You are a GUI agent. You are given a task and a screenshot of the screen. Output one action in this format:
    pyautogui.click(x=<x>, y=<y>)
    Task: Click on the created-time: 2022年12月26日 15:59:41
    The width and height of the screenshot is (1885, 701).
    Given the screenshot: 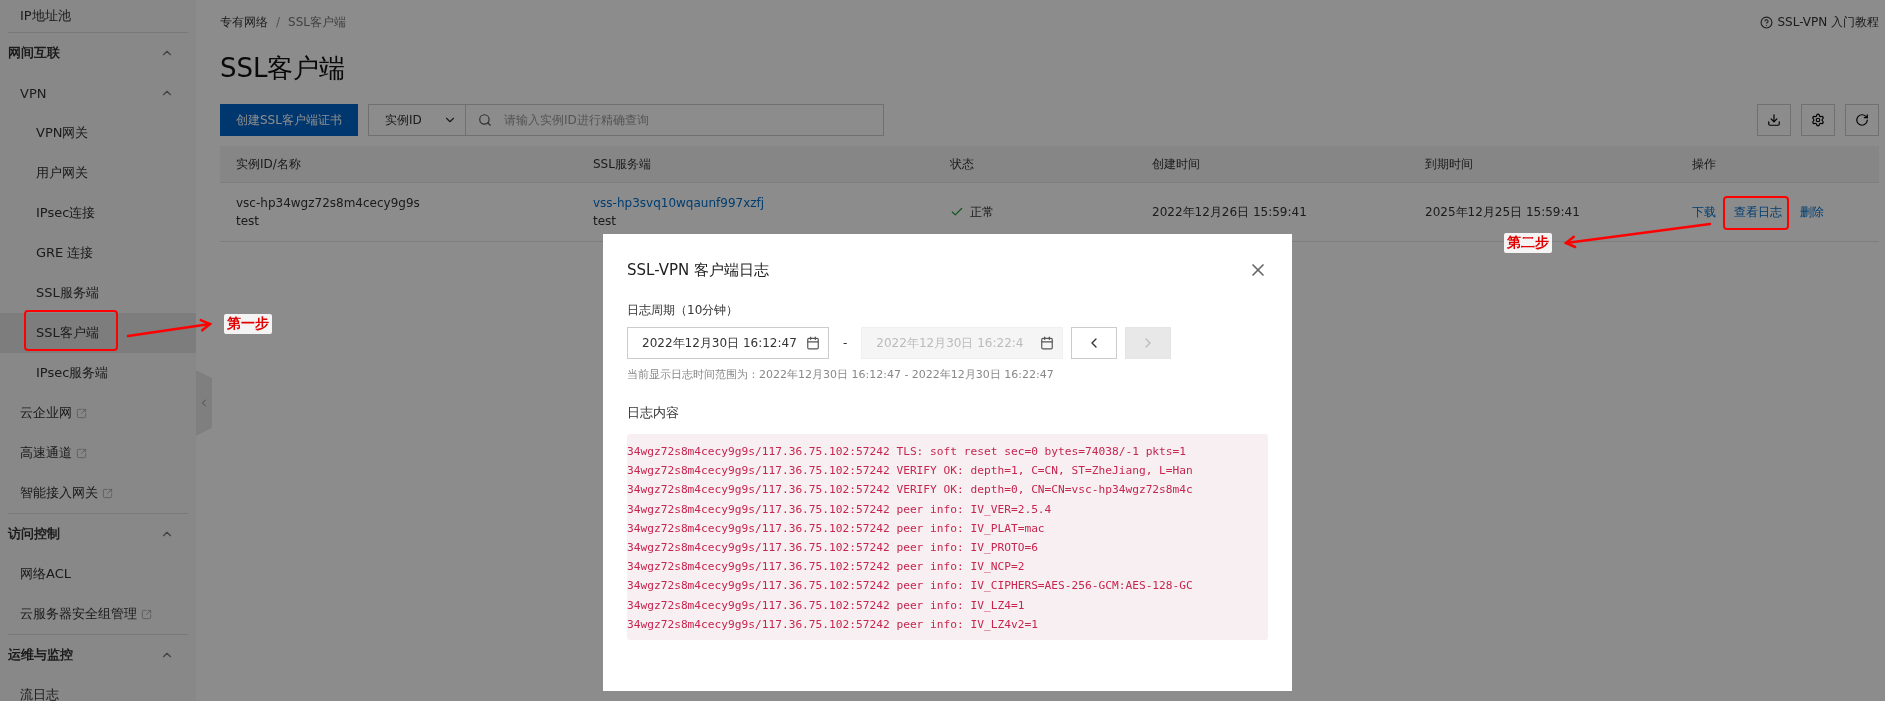 What is the action you would take?
    pyautogui.click(x=1230, y=212)
    